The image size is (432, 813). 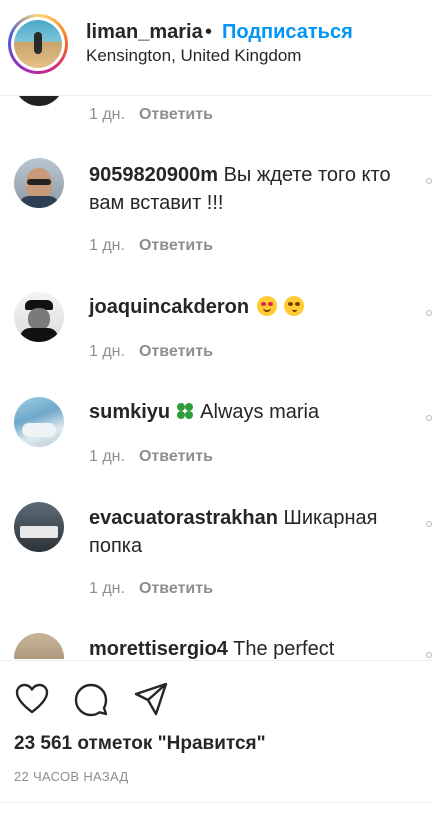 I want to click on comment-body: The perfect, so click(x=281, y=648).